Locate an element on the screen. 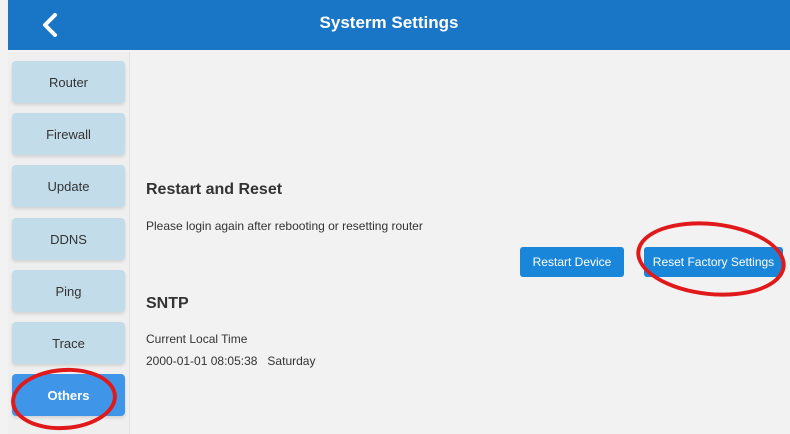 Image resolution: width=790 pixels, height=434 pixels. page-title: Systerm Settings is located at coordinates (389, 22).